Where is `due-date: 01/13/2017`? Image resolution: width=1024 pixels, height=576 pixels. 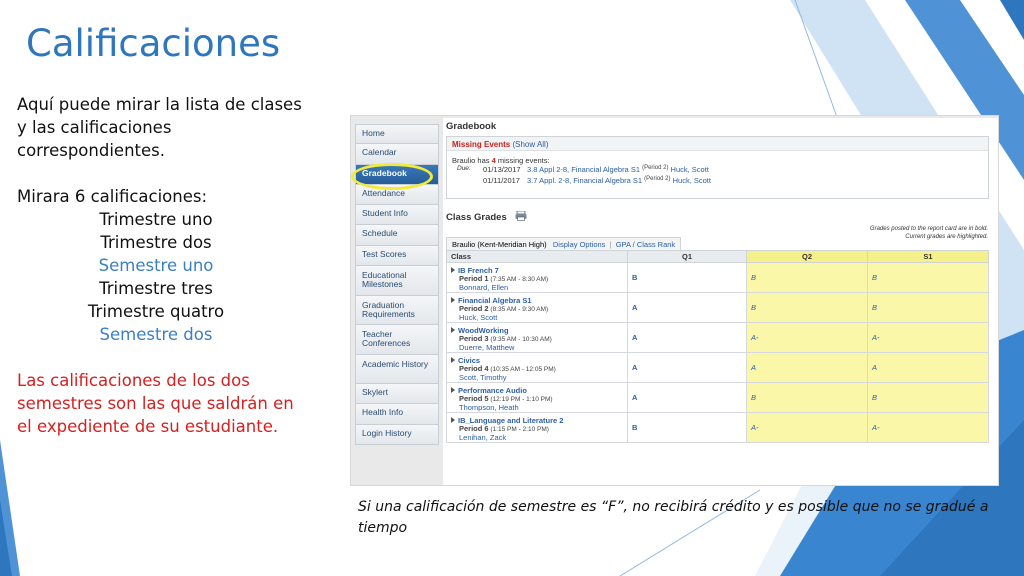 due-date: 01/13/2017 is located at coordinates (502, 169).